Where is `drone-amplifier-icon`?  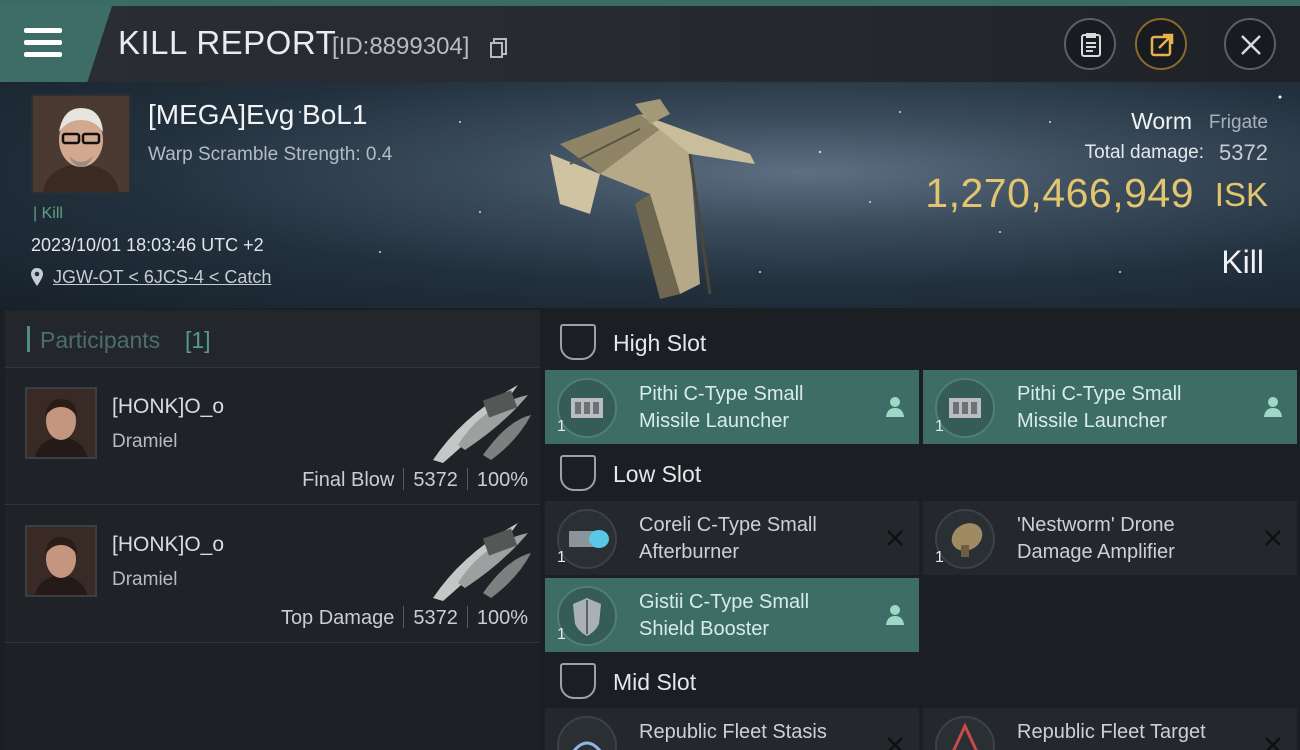 drone-amplifier-icon is located at coordinates (965, 539).